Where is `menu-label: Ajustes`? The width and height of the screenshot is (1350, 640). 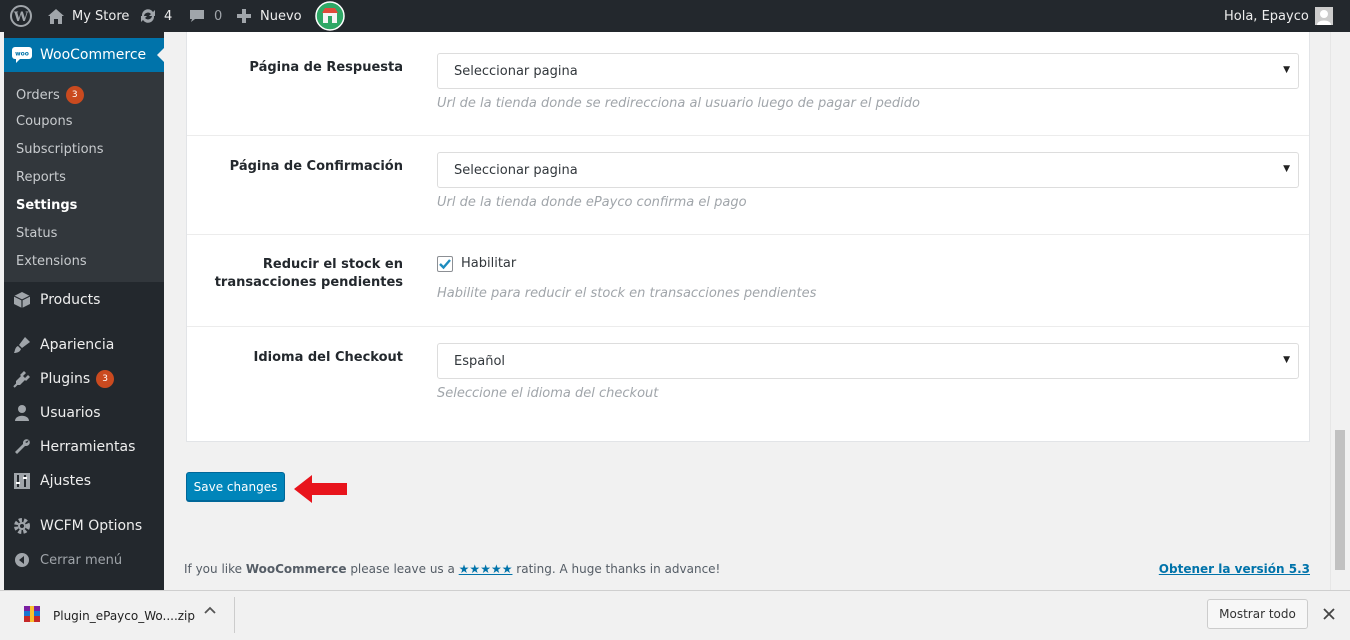 menu-label: Ajustes is located at coordinates (66, 481).